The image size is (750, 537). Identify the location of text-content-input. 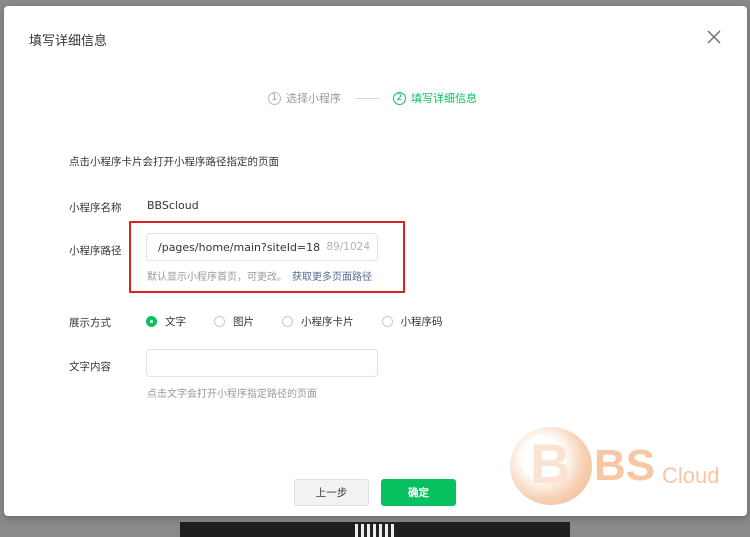
(262, 363).